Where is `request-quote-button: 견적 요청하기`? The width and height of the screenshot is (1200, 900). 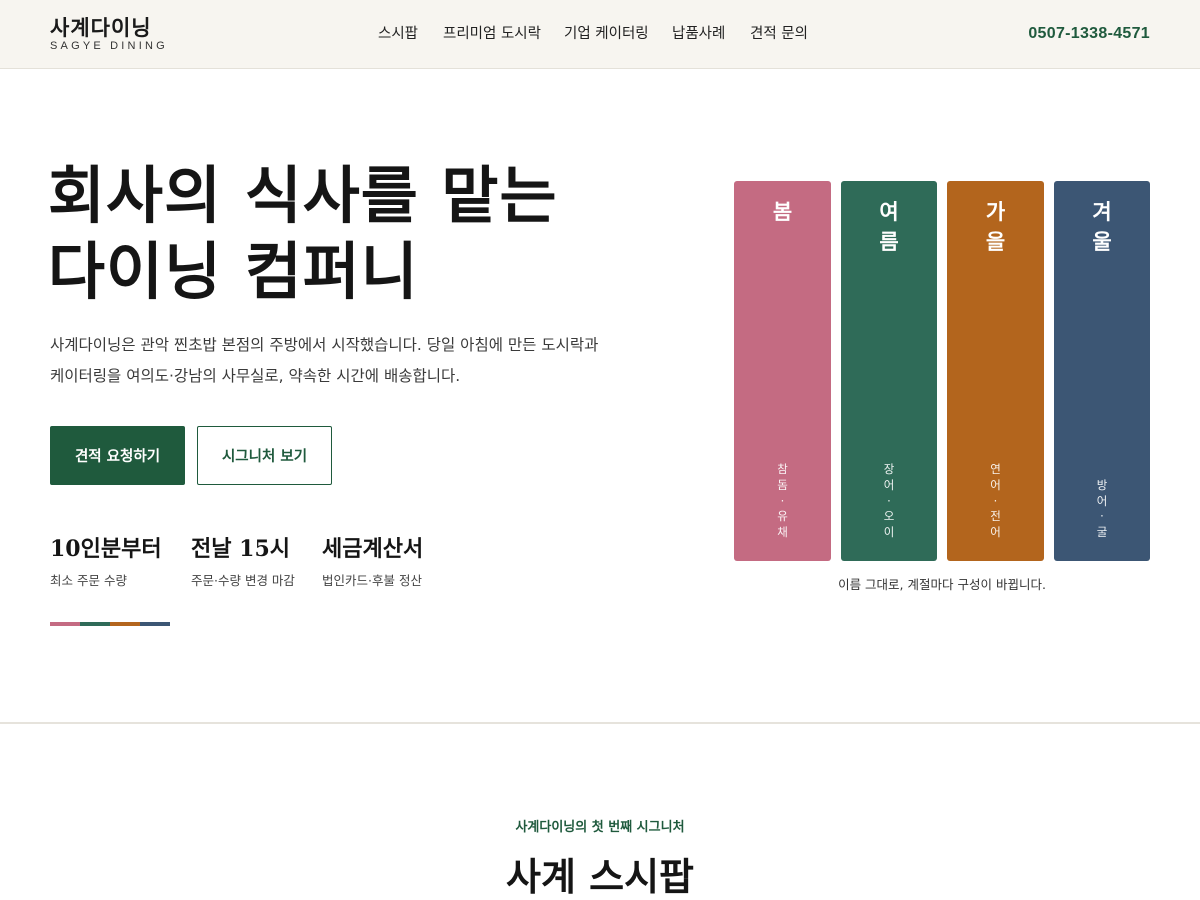
request-quote-button: 견적 요청하기 is located at coordinates (117, 455).